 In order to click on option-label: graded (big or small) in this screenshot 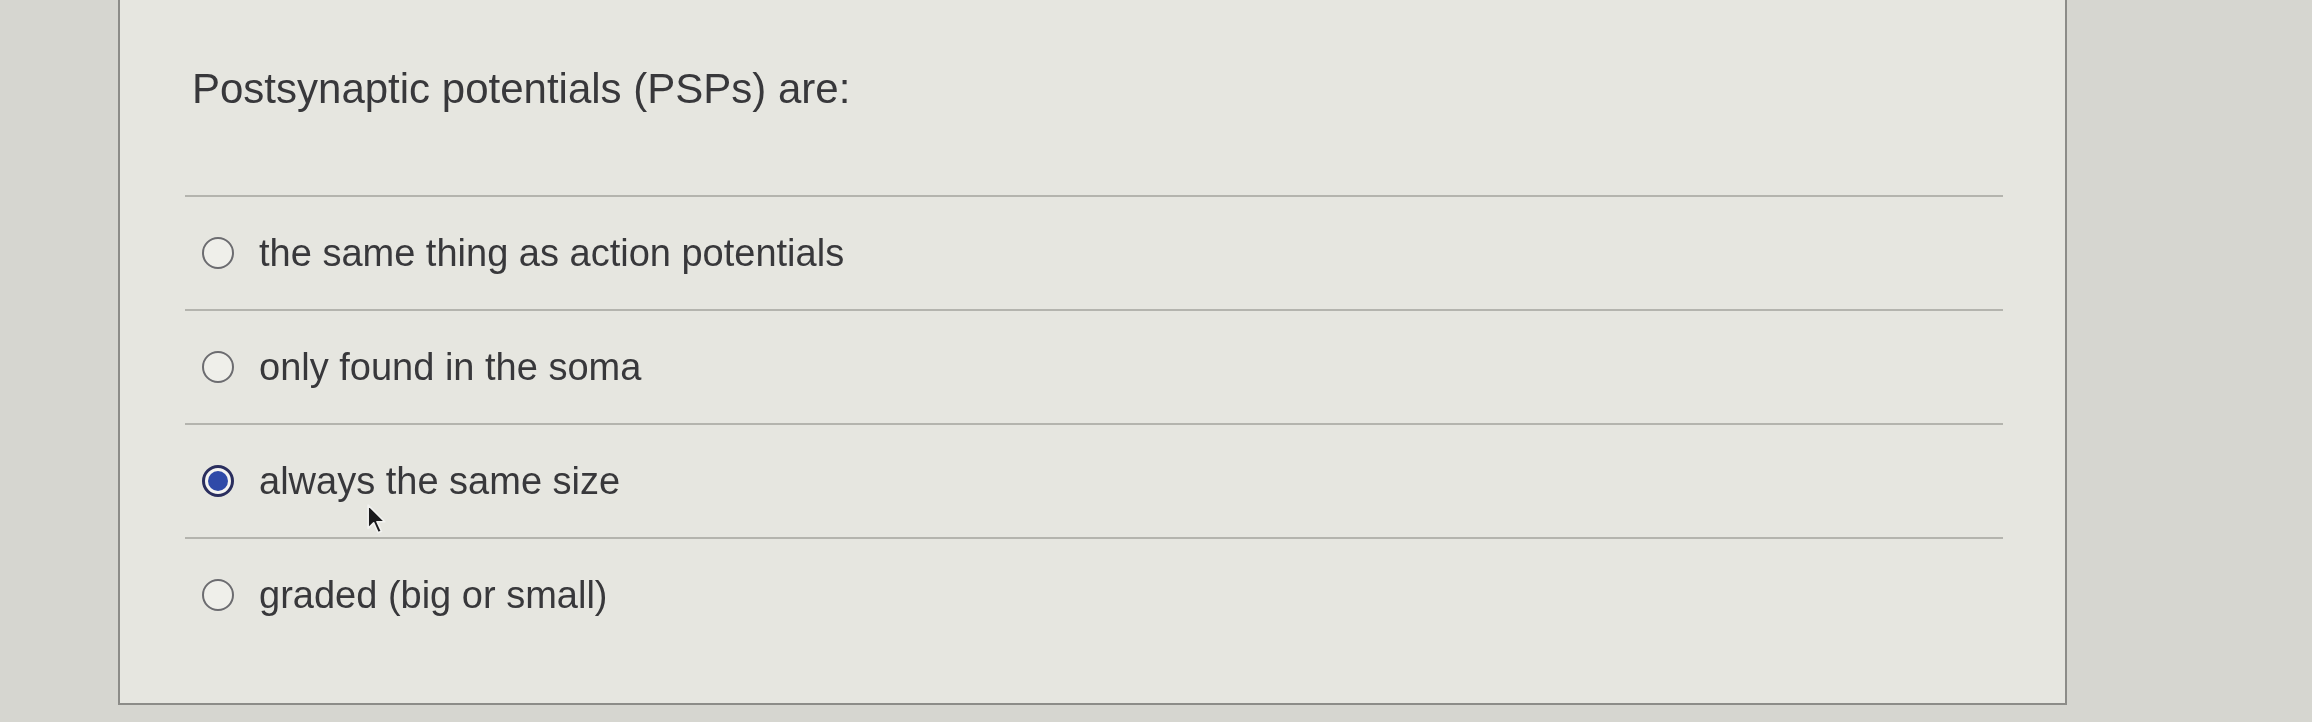, I will do `click(433, 595)`.